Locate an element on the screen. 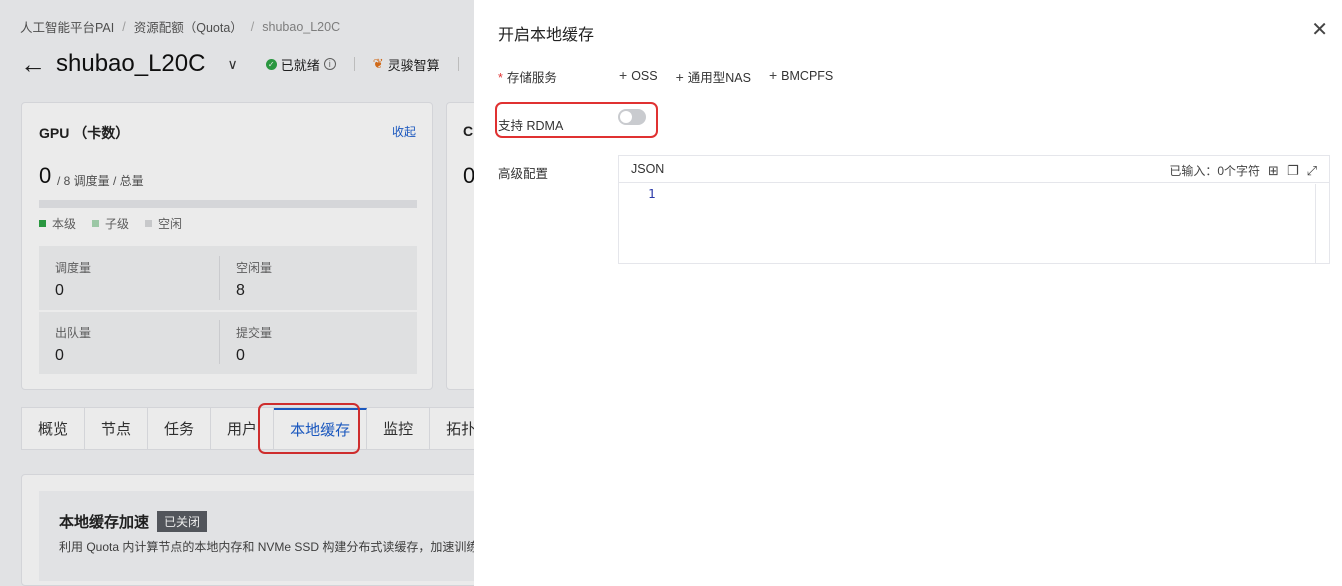 This screenshot has width=1342, height=586. editor-scrollbar is located at coordinates (1322, 224).